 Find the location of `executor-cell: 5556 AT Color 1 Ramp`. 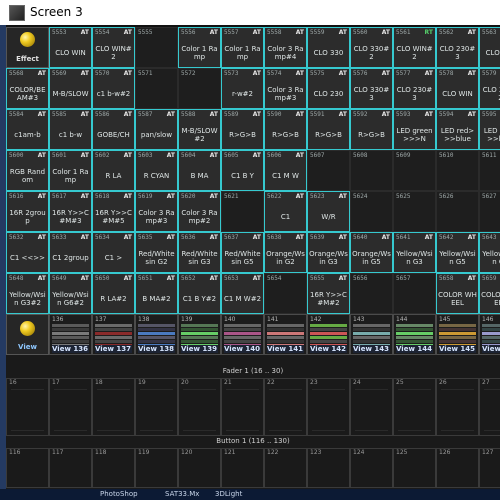

executor-cell: 5556 AT Color 1 Ramp is located at coordinates (199, 47).